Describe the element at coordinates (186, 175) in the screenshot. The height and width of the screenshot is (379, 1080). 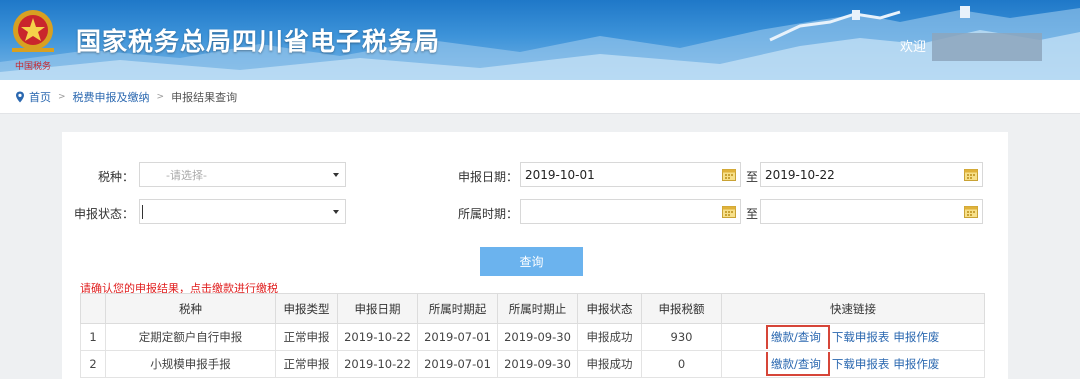
I see `tax-type-placeholder: -请选择-` at that location.